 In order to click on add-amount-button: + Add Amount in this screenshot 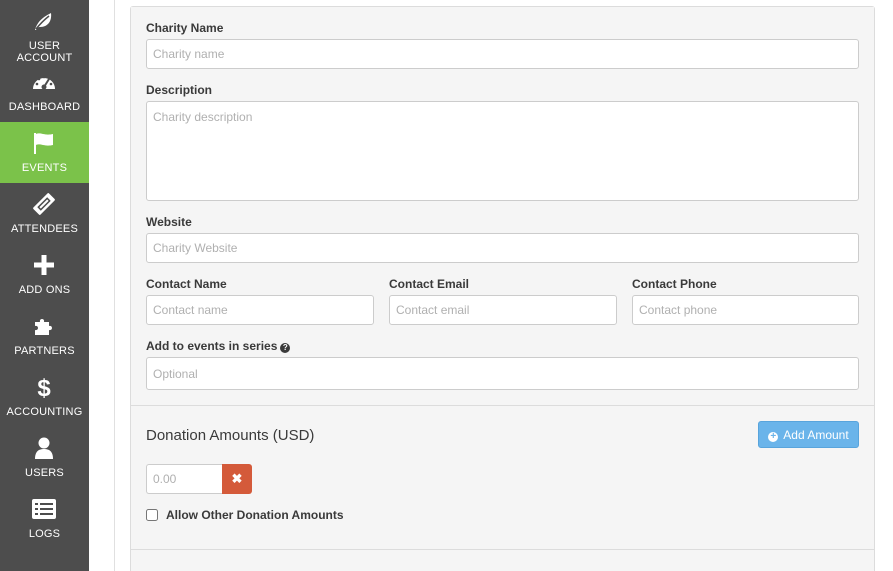, I will do `click(808, 434)`.